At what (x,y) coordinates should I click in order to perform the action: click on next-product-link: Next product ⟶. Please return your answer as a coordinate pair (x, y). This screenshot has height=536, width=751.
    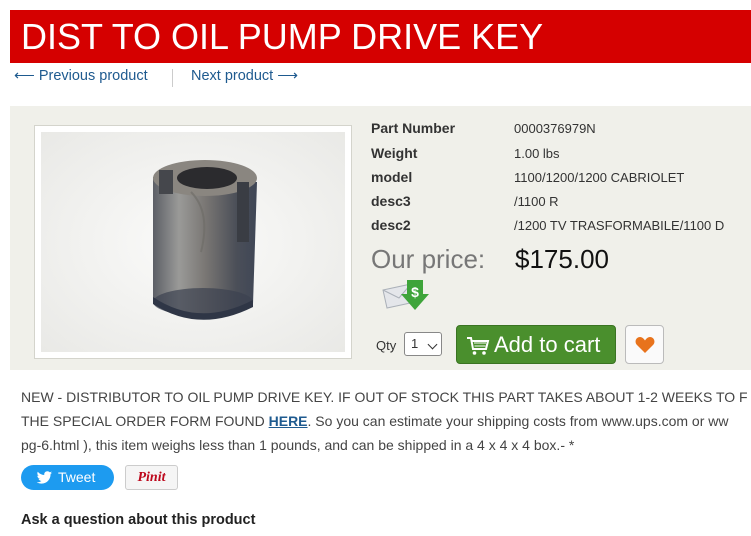
    Looking at the image, I should click on (244, 76).